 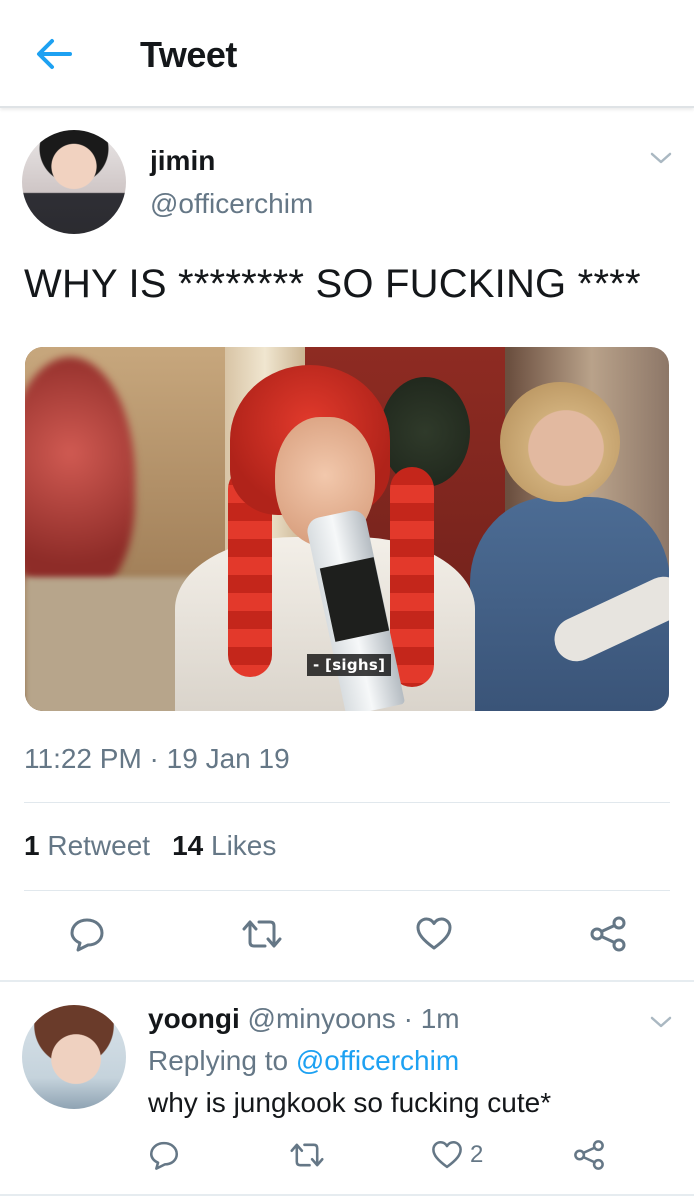 What do you see at coordinates (440, 1018) in the screenshot?
I see `reply-age: 1m` at bounding box center [440, 1018].